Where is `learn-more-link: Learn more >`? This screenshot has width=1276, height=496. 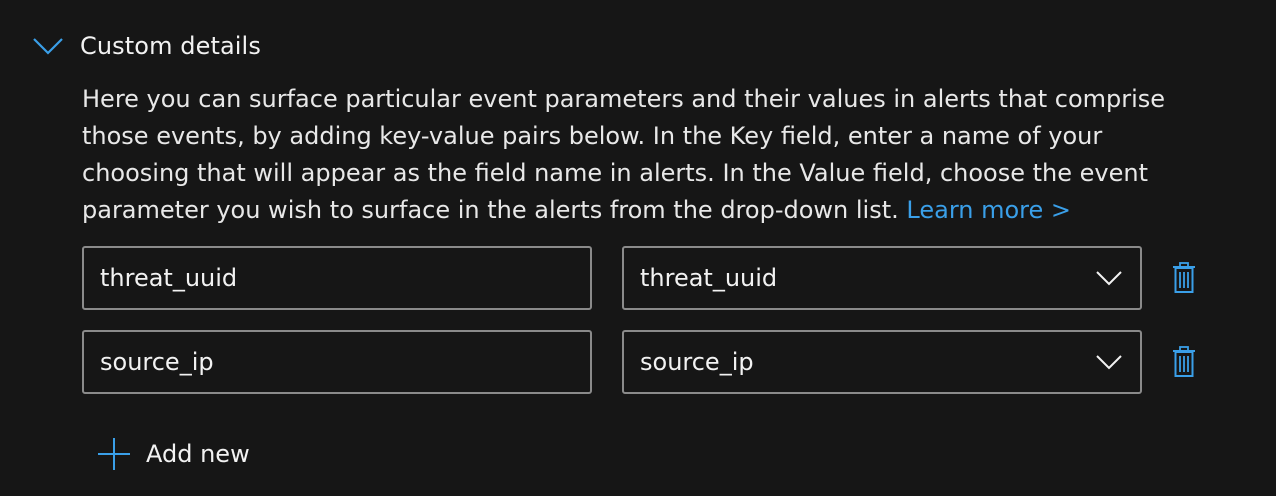 learn-more-link: Learn more > is located at coordinates (988, 210).